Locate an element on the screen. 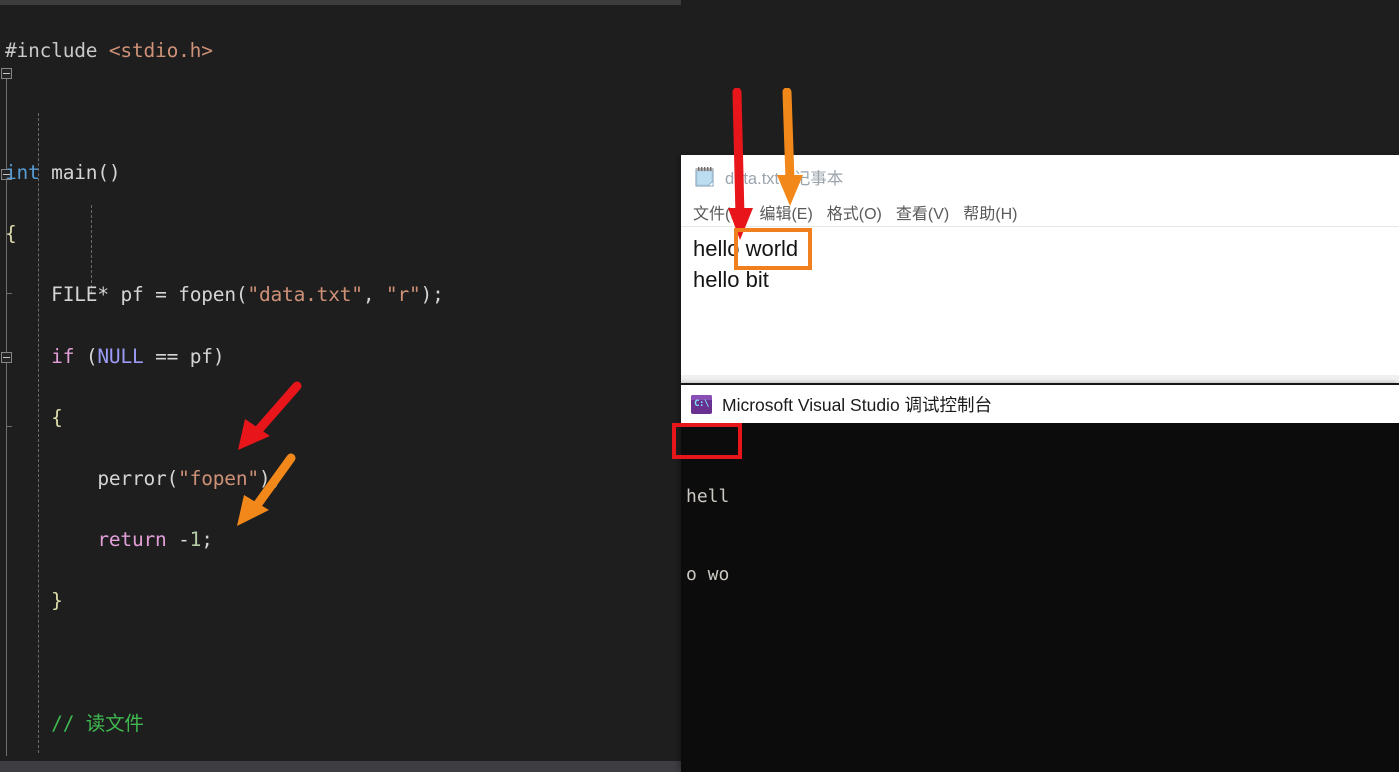 The width and height of the screenshot is (1399, 772). code-line-9: return -1; is located at coordinates (155, 540).